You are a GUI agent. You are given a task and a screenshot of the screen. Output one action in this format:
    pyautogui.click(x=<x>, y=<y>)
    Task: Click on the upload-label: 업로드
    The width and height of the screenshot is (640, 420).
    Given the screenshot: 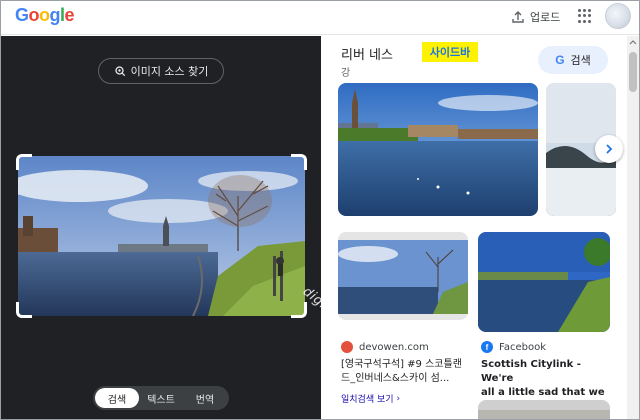 What is the action you would take?
    pyautogui.click(x=545, y=17)
    